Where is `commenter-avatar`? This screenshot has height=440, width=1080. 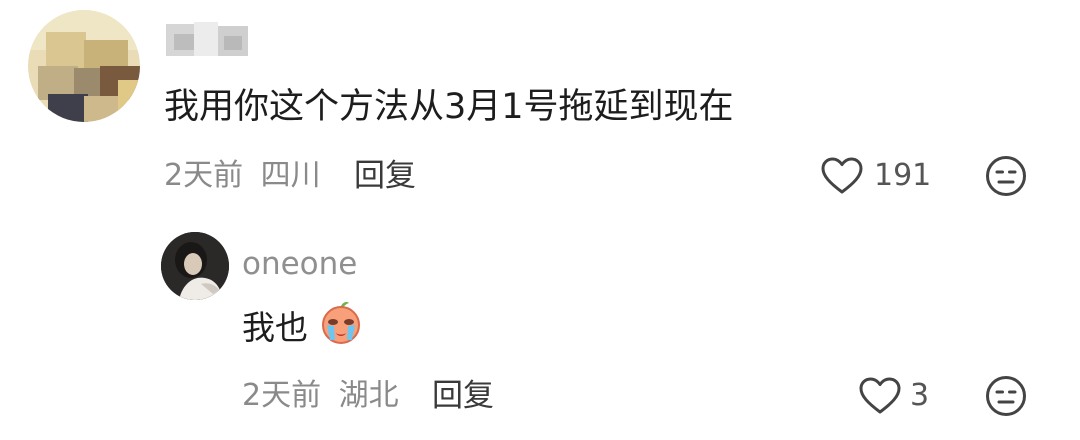
commenter-avatar is located at coordinates (84, 66).